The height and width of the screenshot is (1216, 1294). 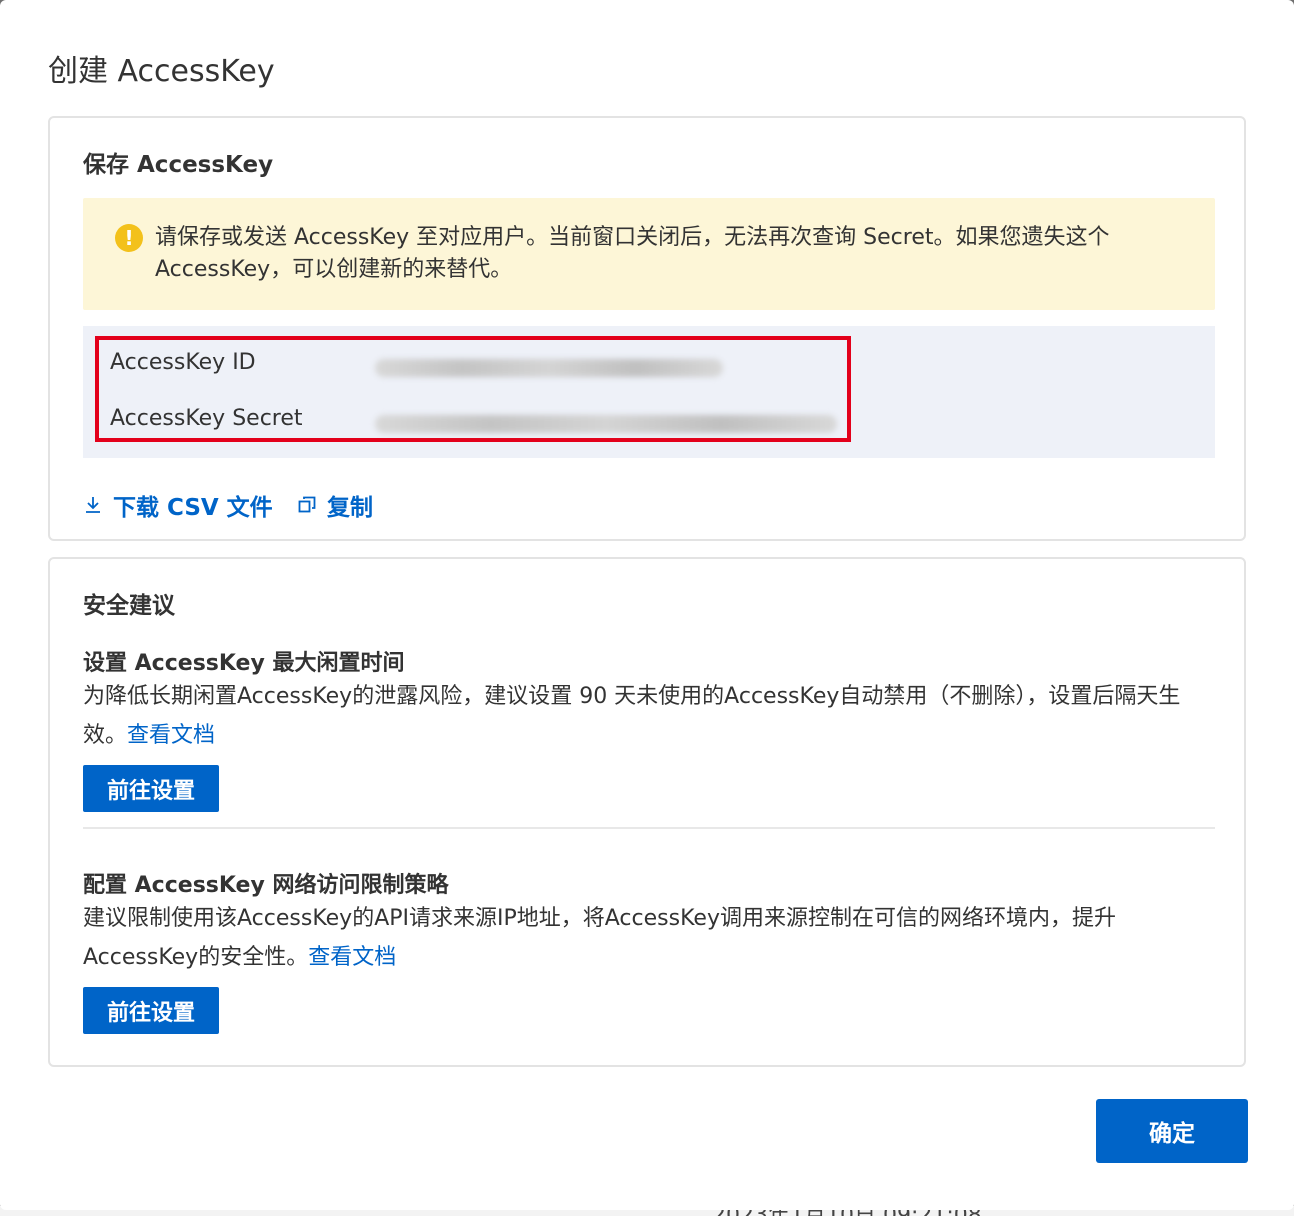 What do you see at coordinates (93, 505) in the screenshot?
I see `download-icon` at bounding box center [93, 505].